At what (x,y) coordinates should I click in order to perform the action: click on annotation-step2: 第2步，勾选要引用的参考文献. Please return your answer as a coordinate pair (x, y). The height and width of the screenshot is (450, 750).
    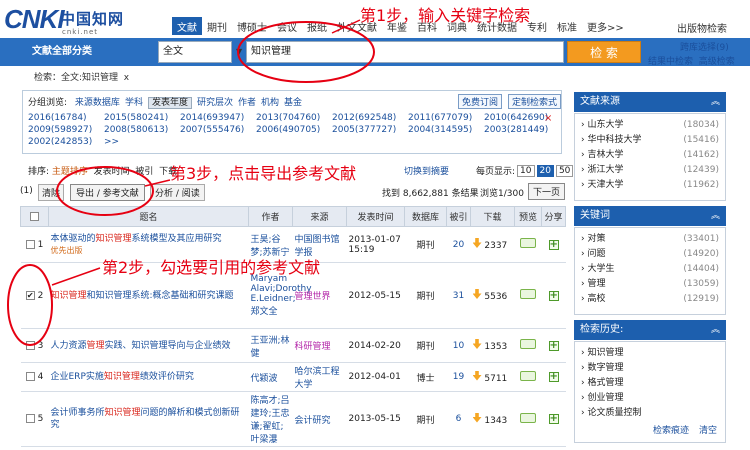
    Looking at the image, I should click on (211, 267).